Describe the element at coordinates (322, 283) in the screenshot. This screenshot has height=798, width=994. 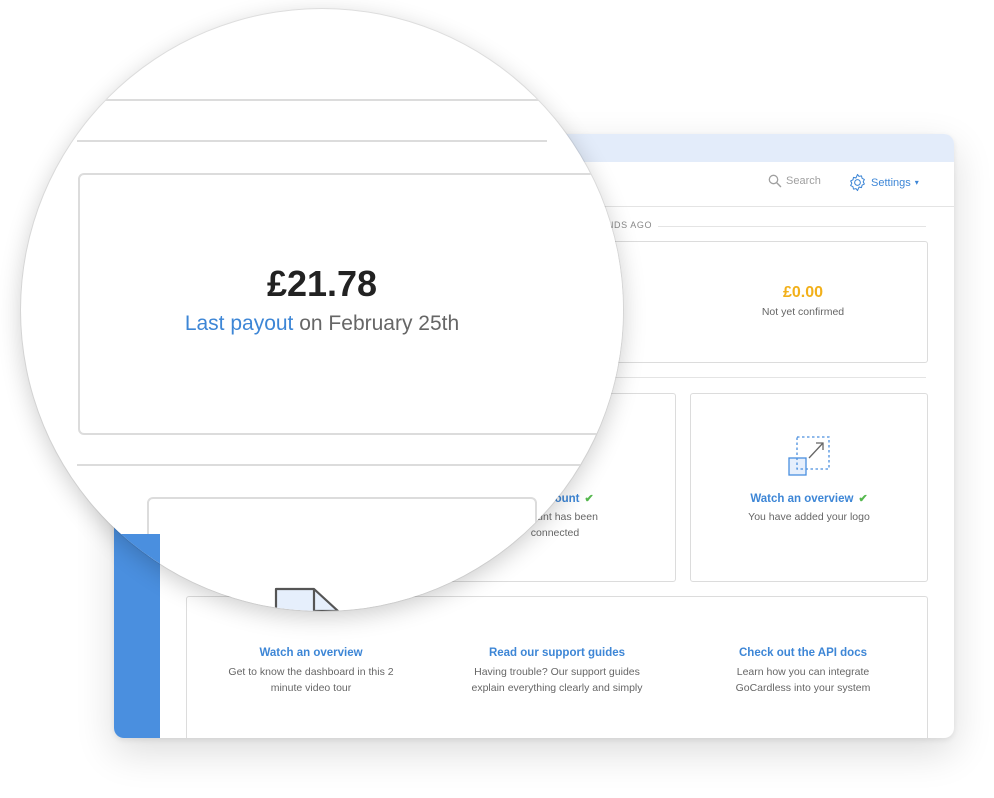
I see `balance-amount: £21.78` at that location.